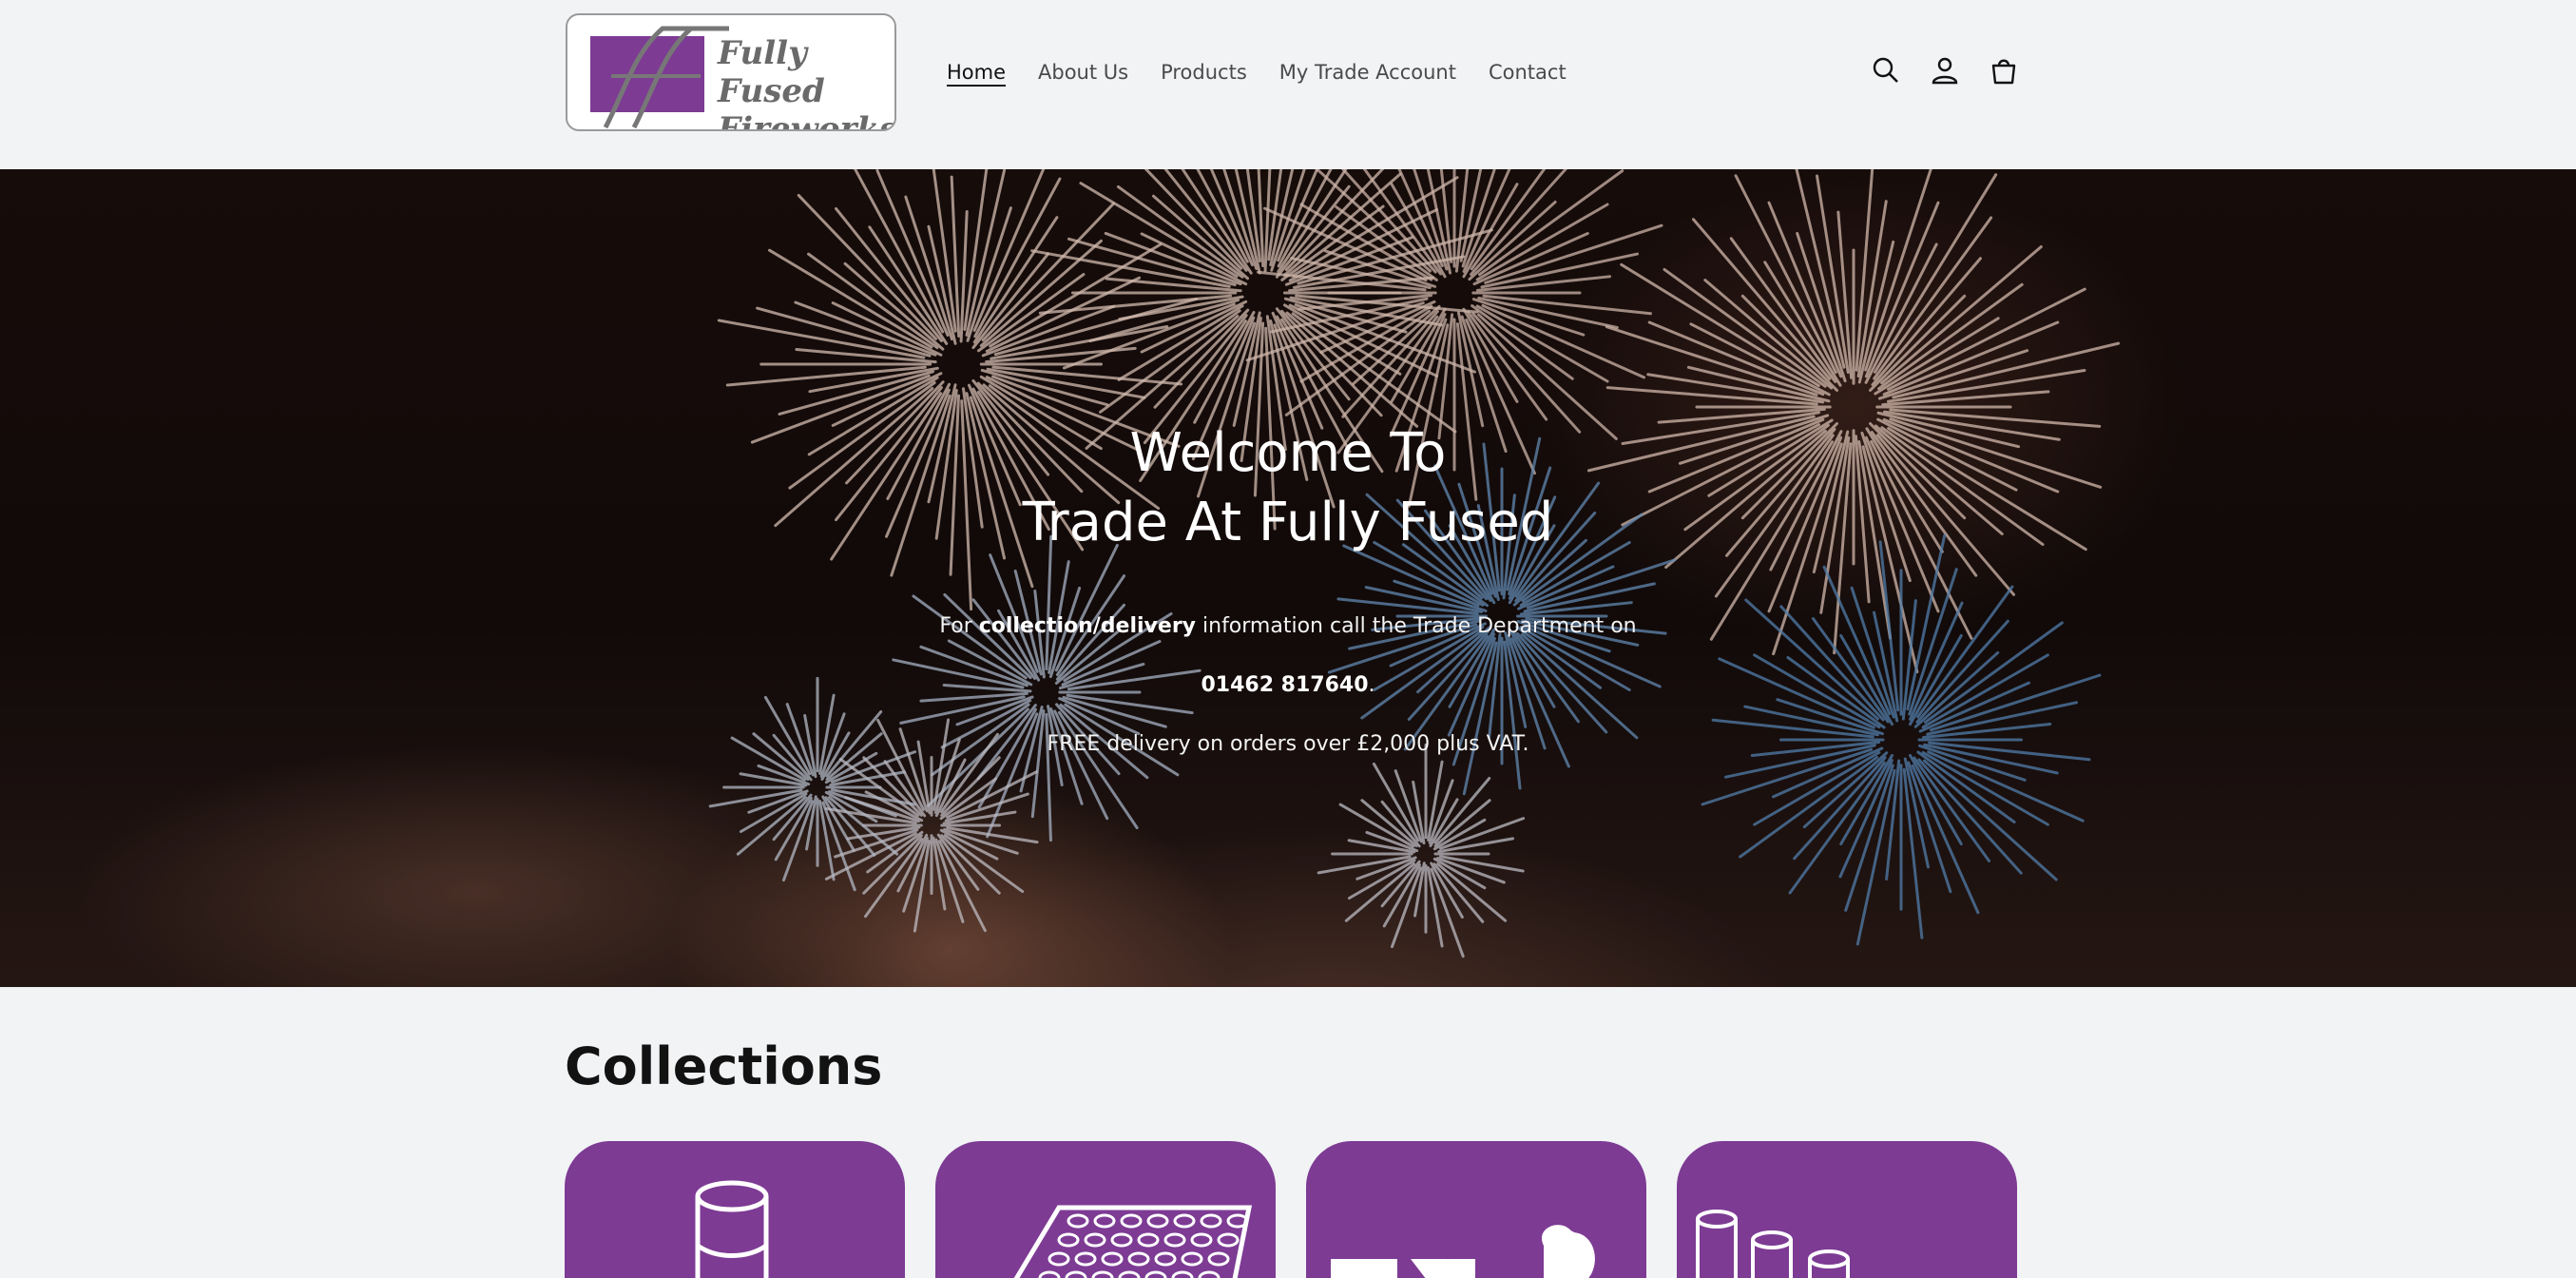 Image resolution: width=2576 pixels, height=1278 pixels. I want to click on logo-line1: Fully Fused, so click(771, 72).